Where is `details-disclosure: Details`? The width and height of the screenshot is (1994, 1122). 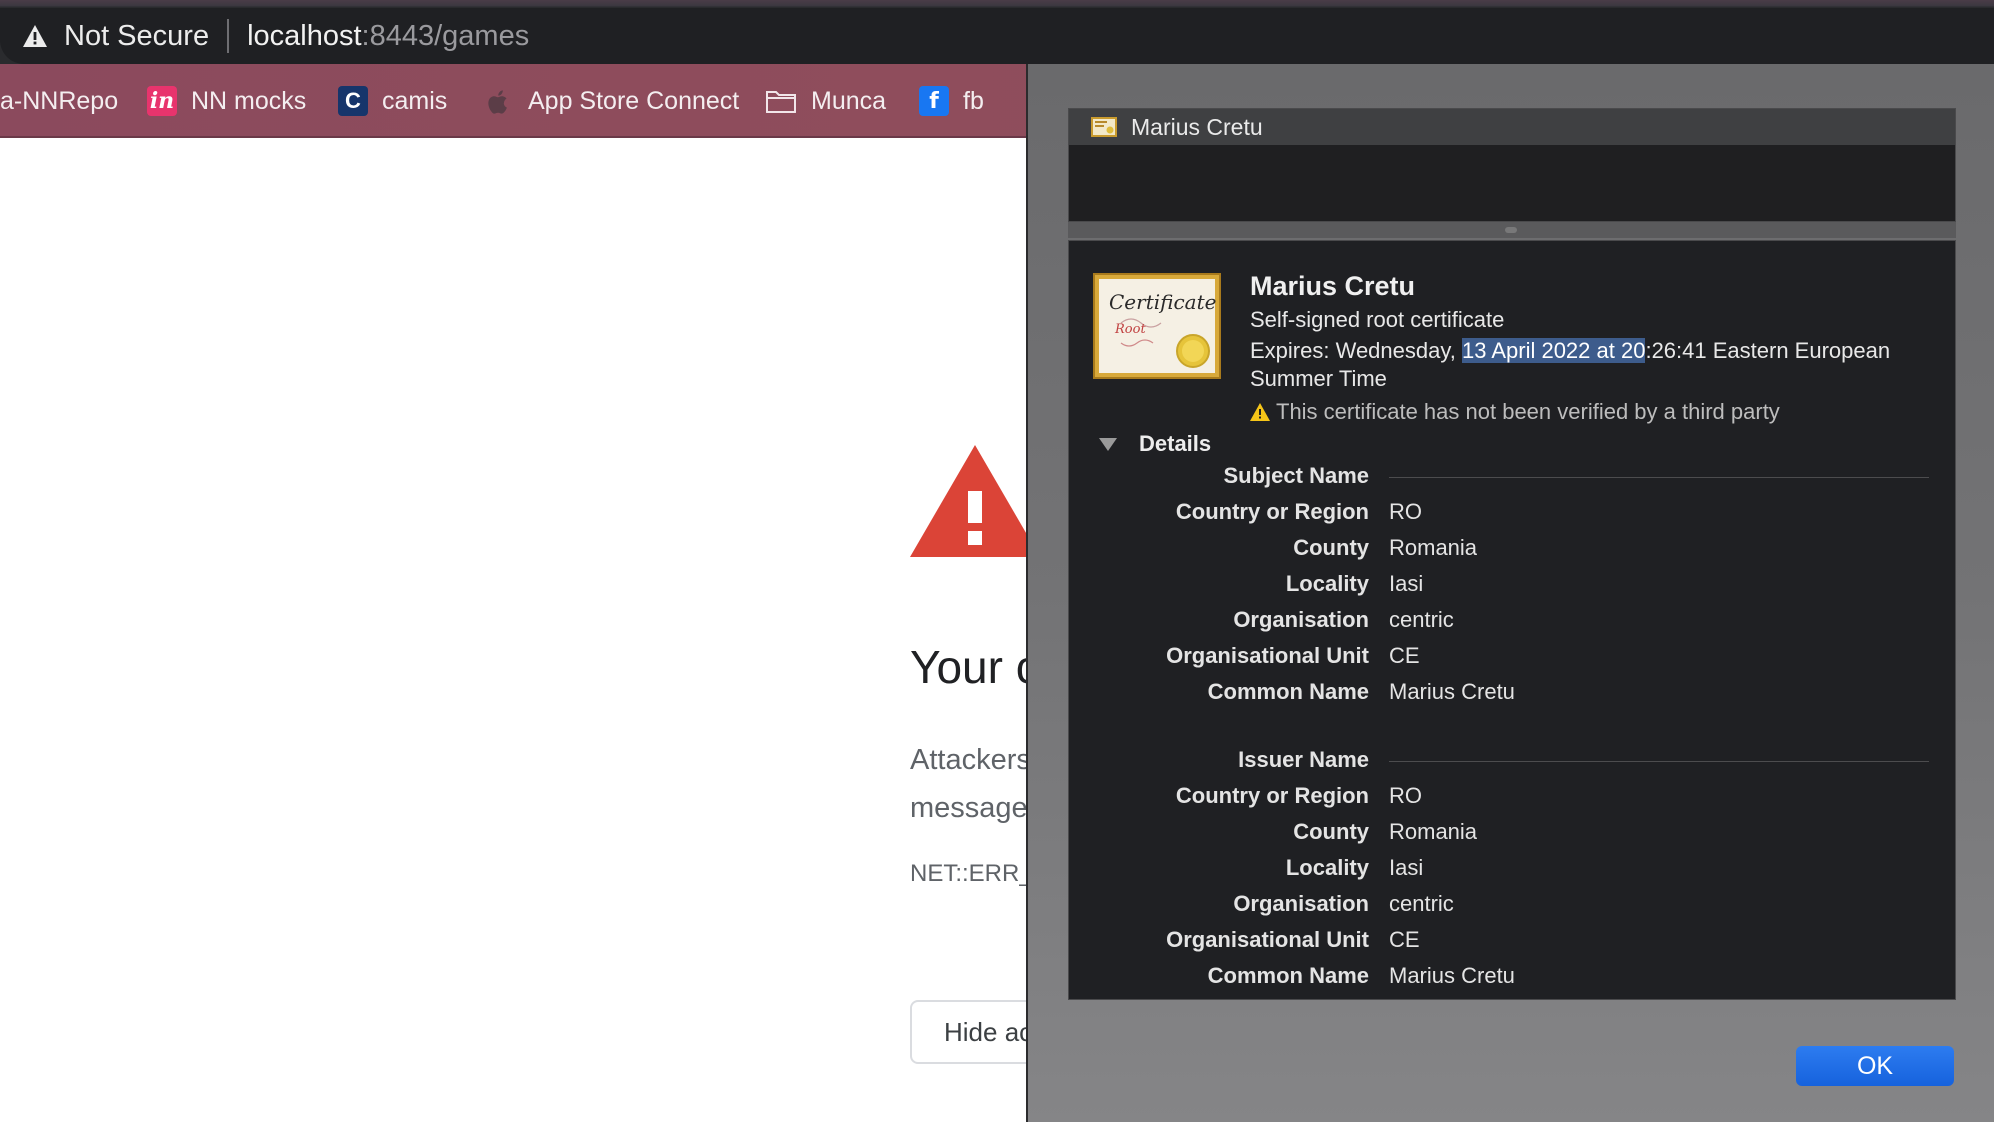
details-disclosure: Details is located at coordinates (1155, 444).